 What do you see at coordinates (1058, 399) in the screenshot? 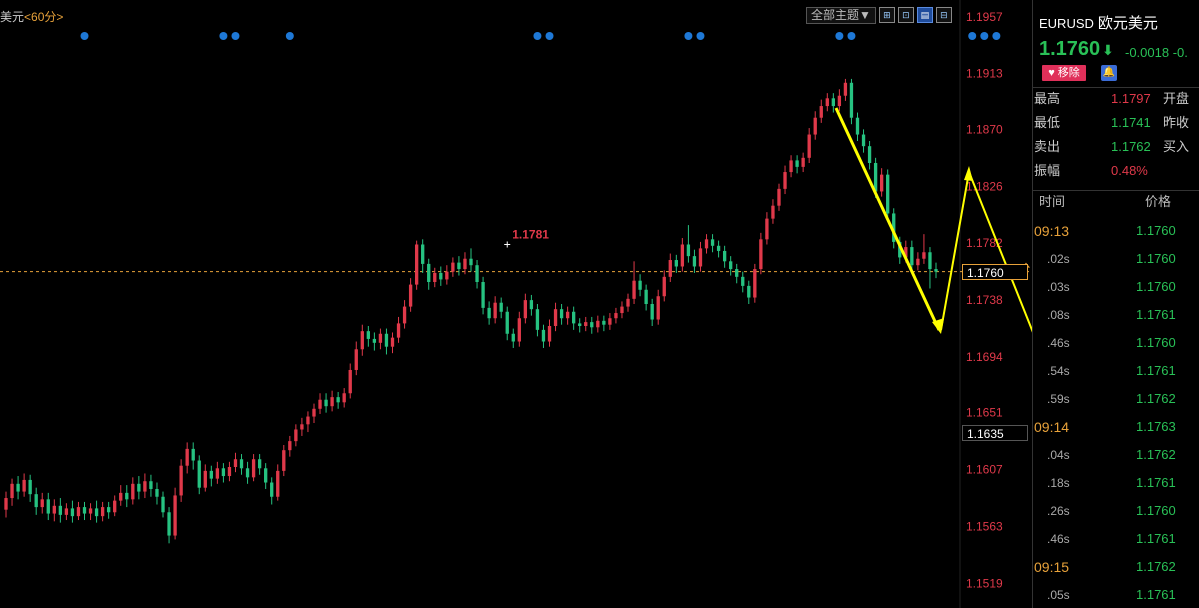
I see `tick-time: .59s` at bounding box center [1058, 399].